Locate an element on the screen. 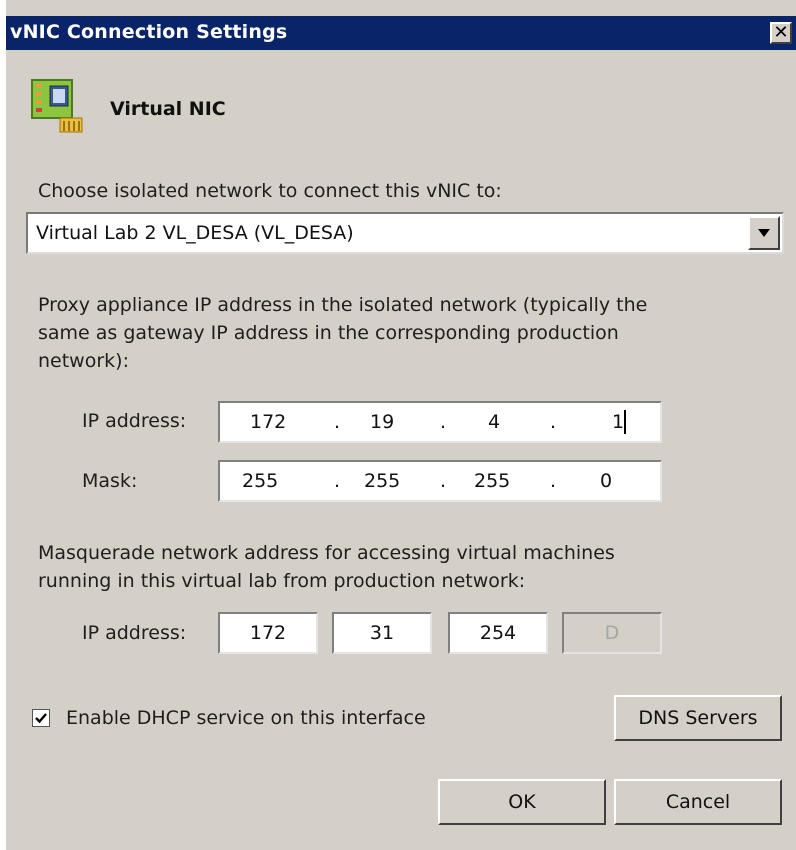 This screenshot has height=850, width=796. proxy-ip-octet-1: 172 is located at coordinates (268, 422).